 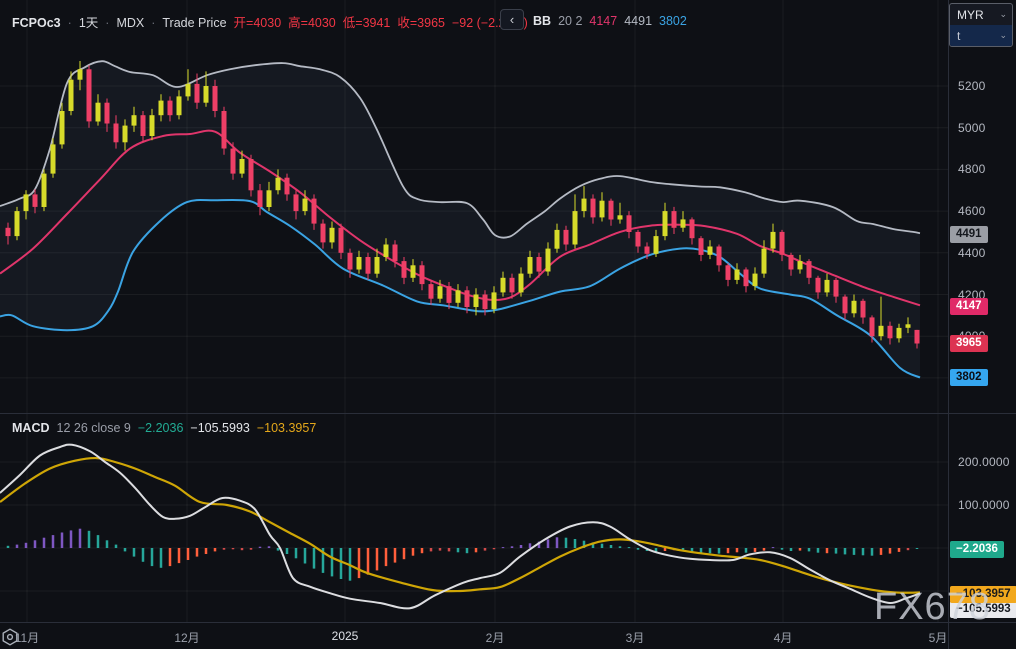 What do you see at coordinates (366, 23) in the screenshot?
I see `ohlc-low: 低=3941` at bounding box center [366, 23].